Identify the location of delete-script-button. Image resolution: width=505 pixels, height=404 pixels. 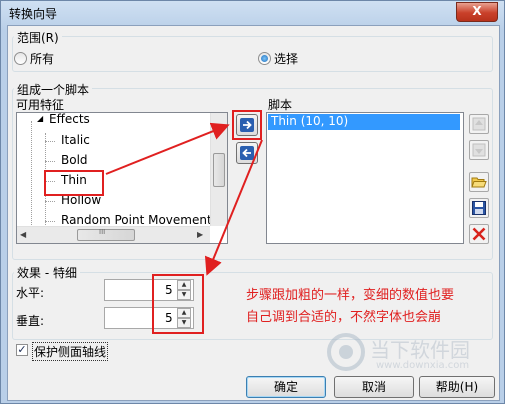
(479, 234).